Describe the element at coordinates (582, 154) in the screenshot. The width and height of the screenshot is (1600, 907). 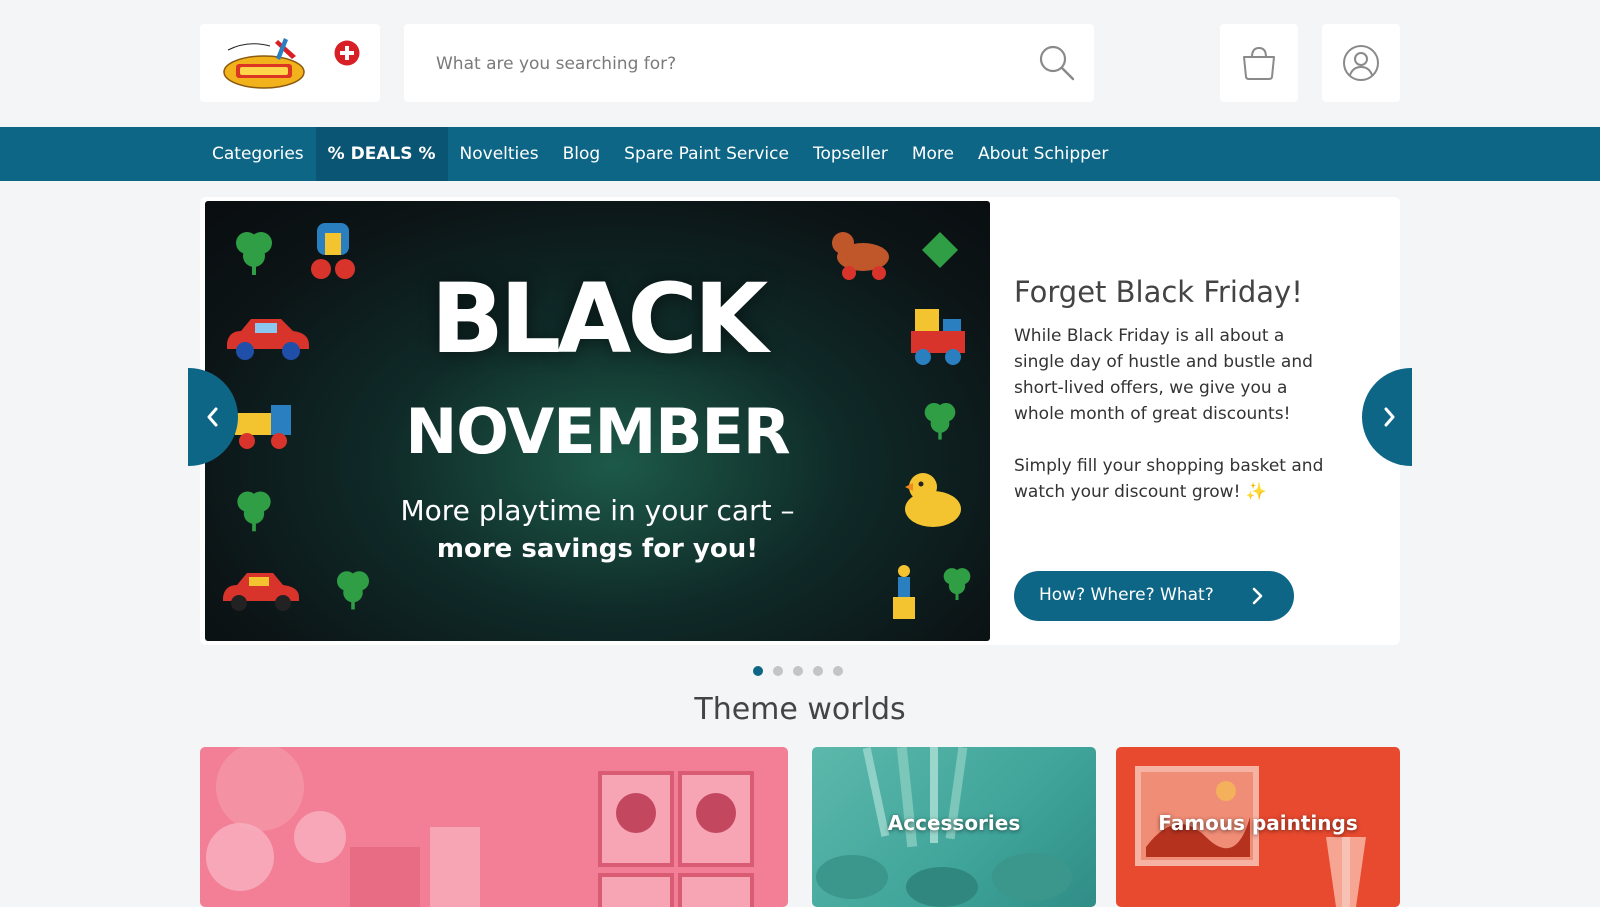
I see `nav-item-blog: Blog` at that location.